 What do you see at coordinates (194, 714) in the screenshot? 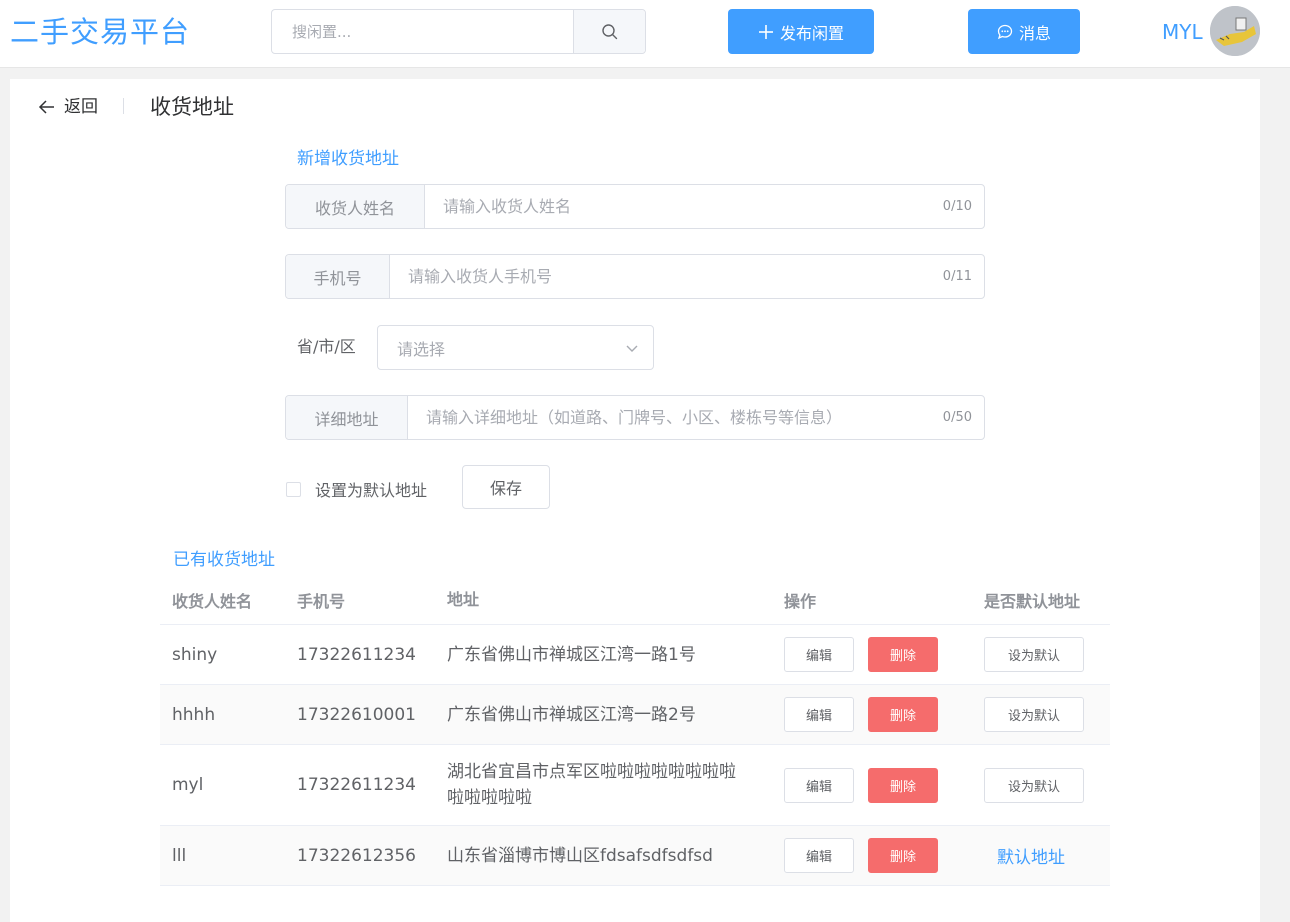
I see `row-name: hhhh` at bounding box center [194, 714].